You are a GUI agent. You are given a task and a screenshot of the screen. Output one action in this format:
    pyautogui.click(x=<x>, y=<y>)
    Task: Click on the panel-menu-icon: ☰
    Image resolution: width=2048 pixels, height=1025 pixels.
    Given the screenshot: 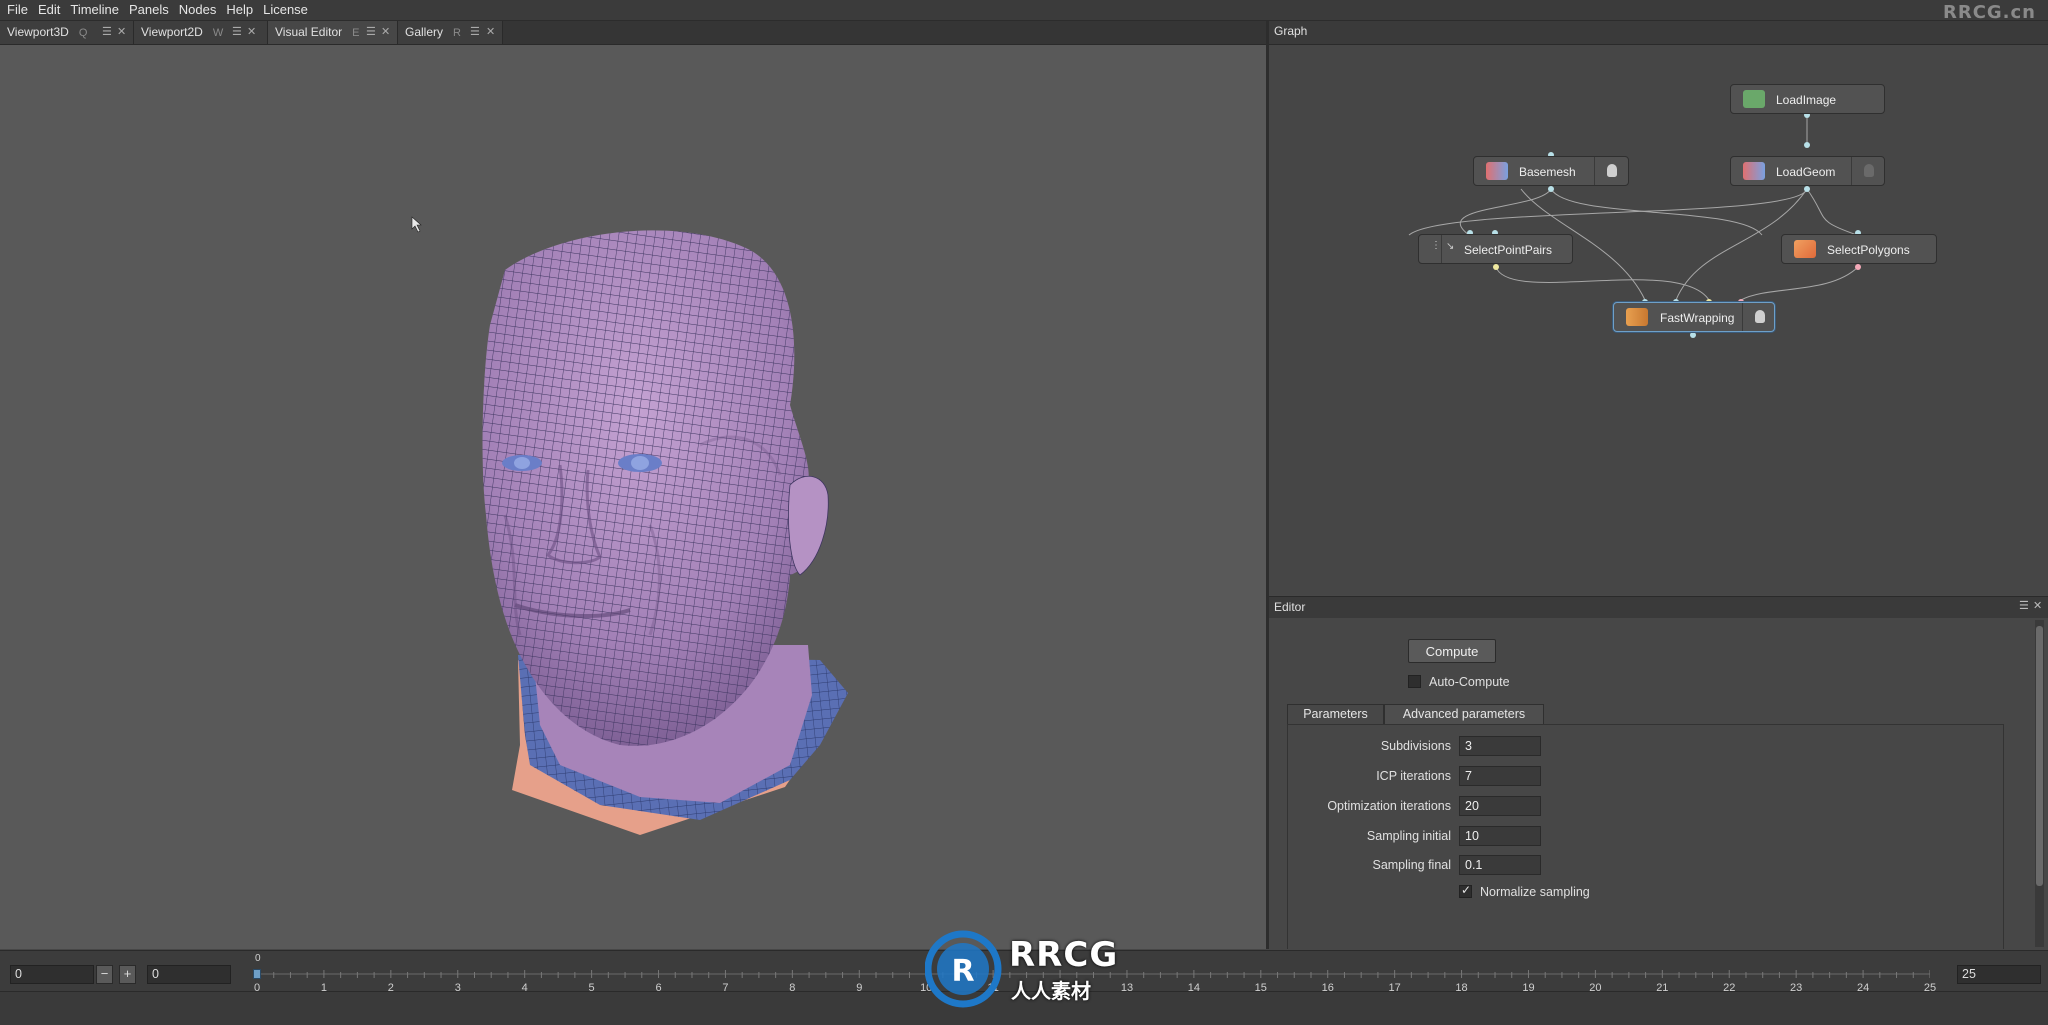 What is the action you would take?
    pyautogui.click(x=2024, y=605)
    